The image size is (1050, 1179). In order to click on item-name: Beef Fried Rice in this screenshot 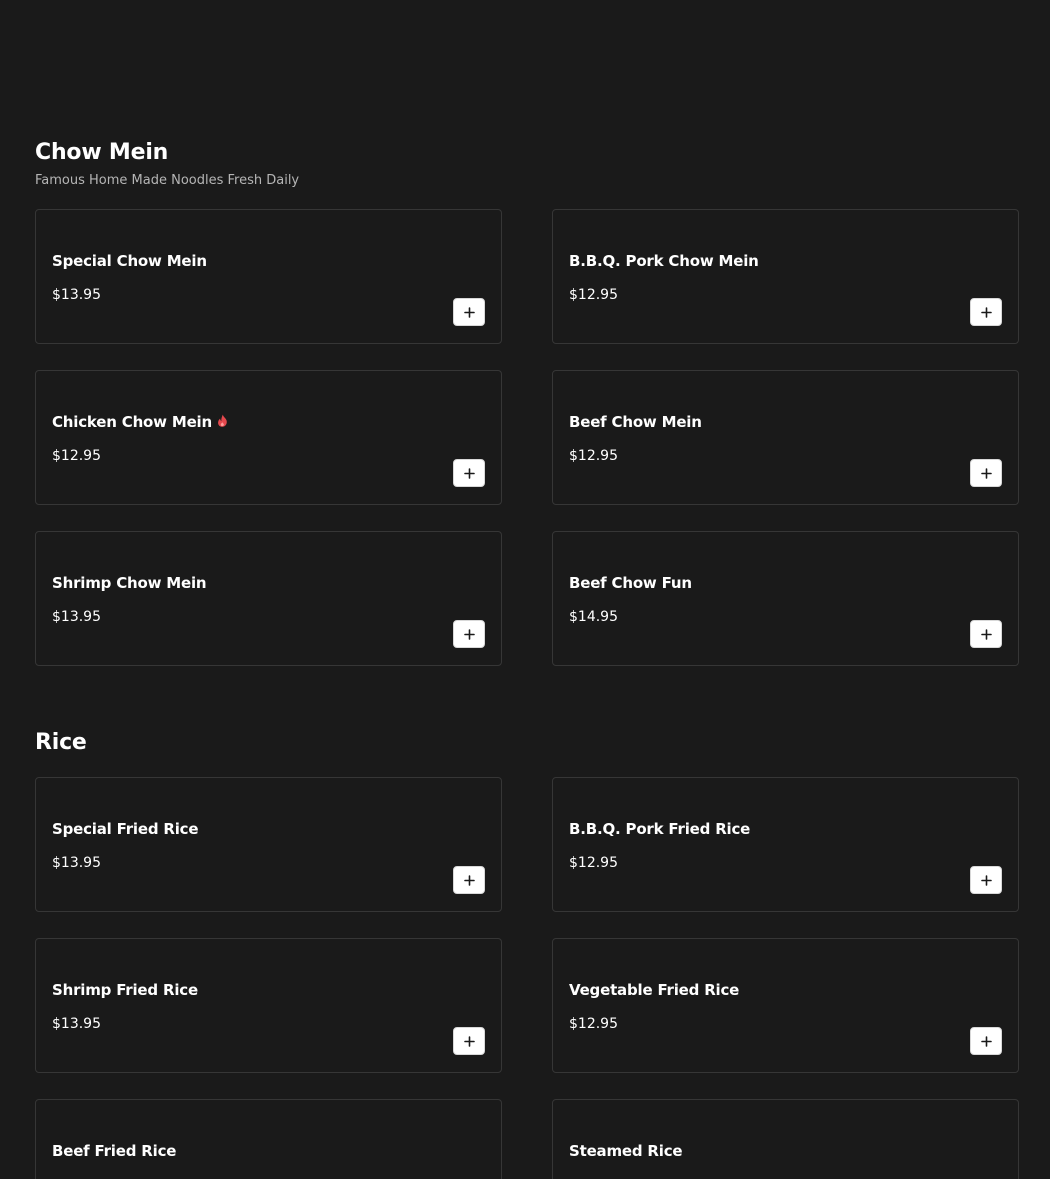, I will do `click(114, 1151)`.